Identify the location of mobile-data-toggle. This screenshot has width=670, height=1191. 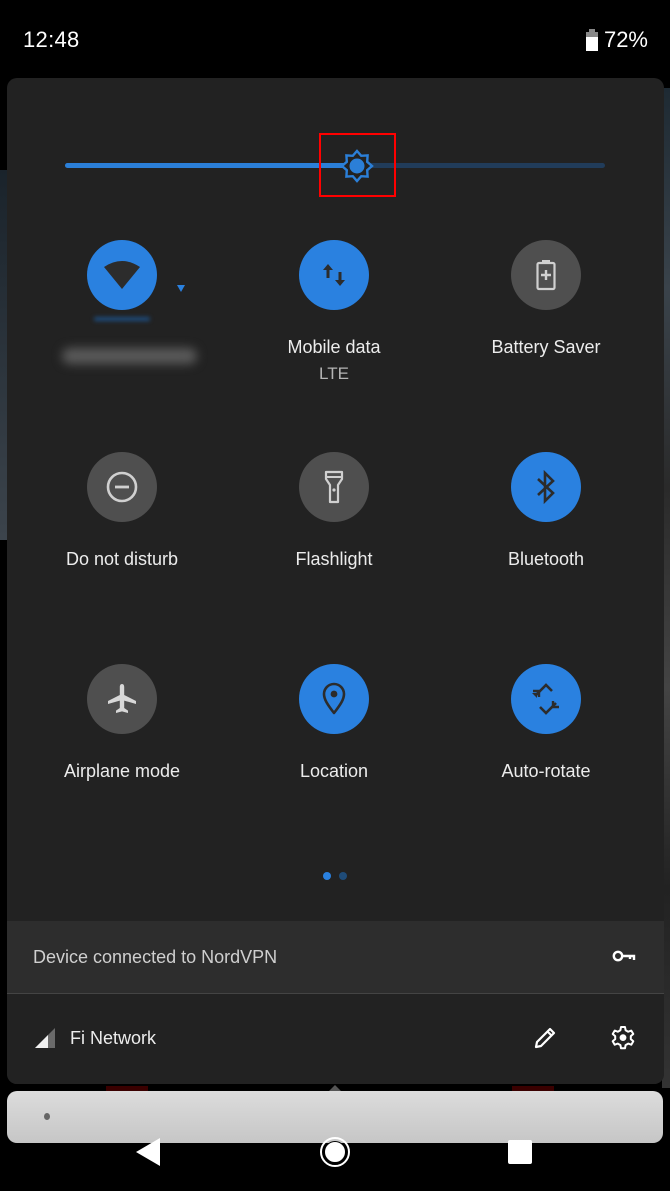
(334, 275).